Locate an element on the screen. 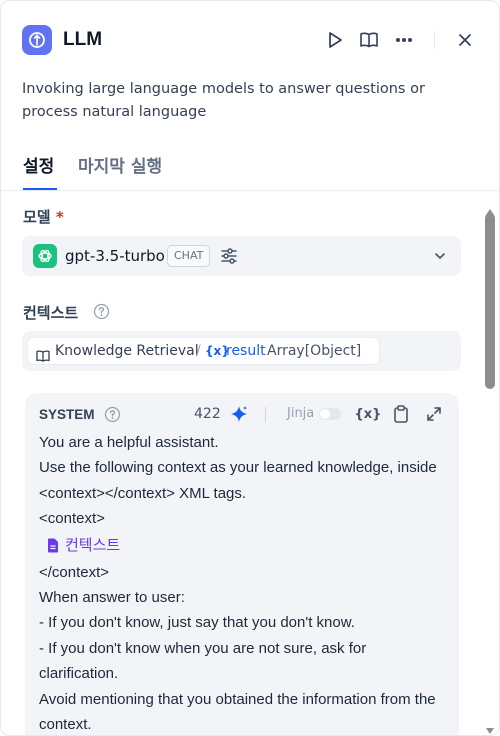 This screenshot has width=500, height=736. panel-header: LLM is located at coordinates (250, 40).